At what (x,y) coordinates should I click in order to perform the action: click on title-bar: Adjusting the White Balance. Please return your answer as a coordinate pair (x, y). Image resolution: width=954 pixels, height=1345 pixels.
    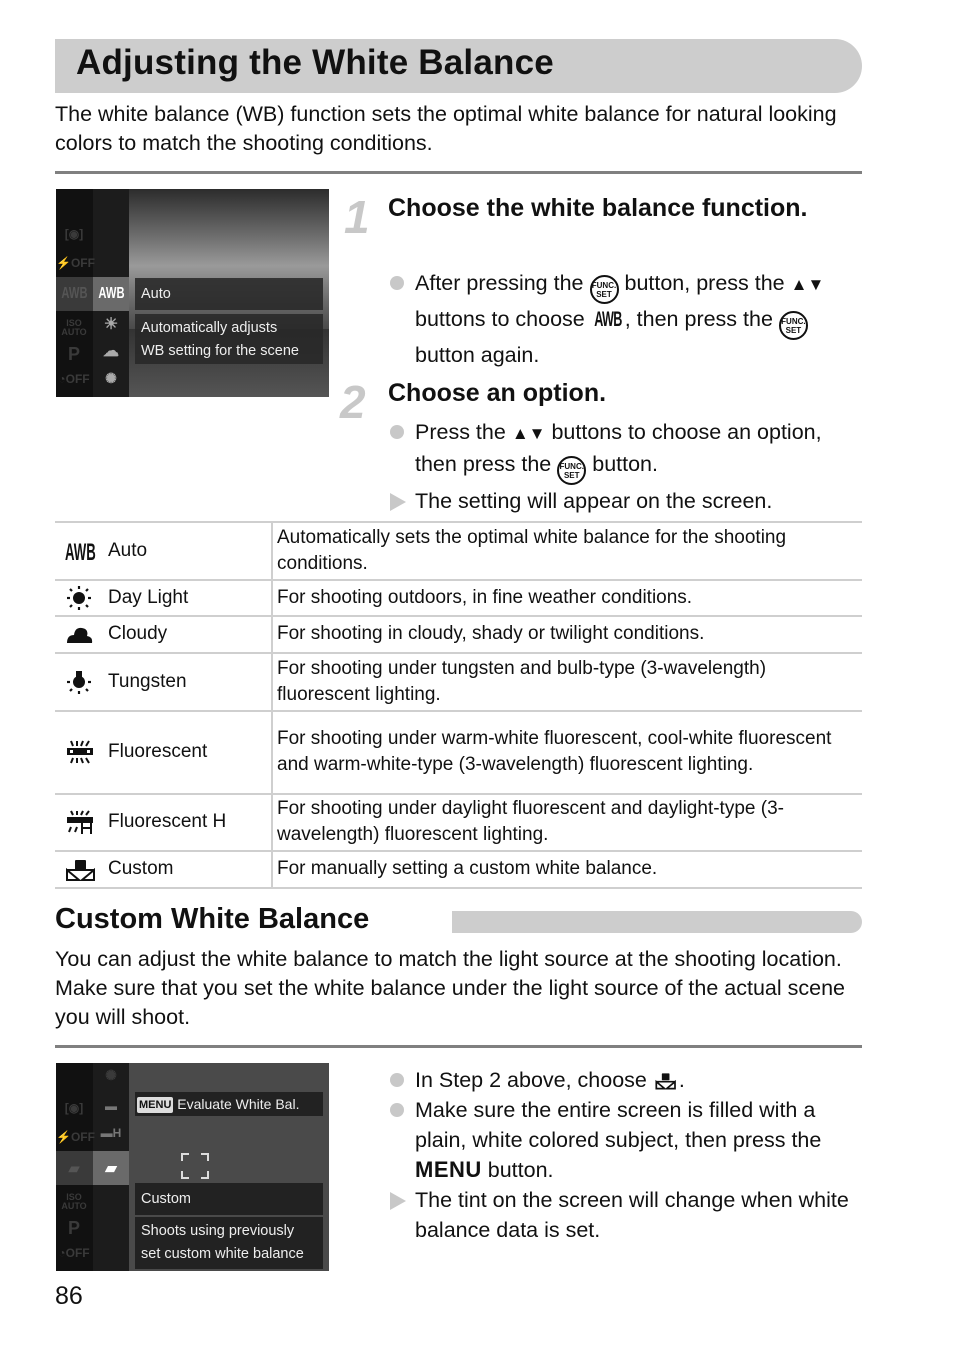
    Looking at the image, I should click on (458, 66).